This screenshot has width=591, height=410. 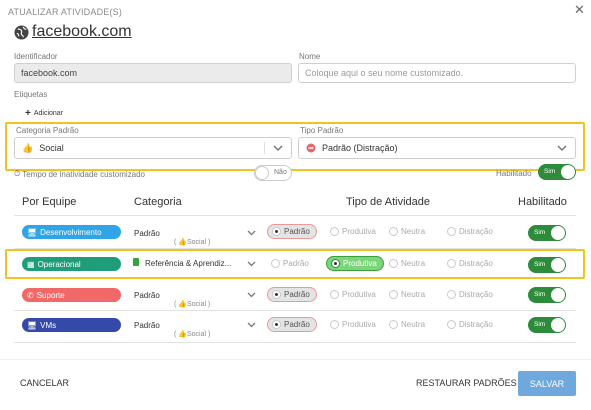 I want to click on team-badge: ✆ Suporte, so click(x=71, y=295).